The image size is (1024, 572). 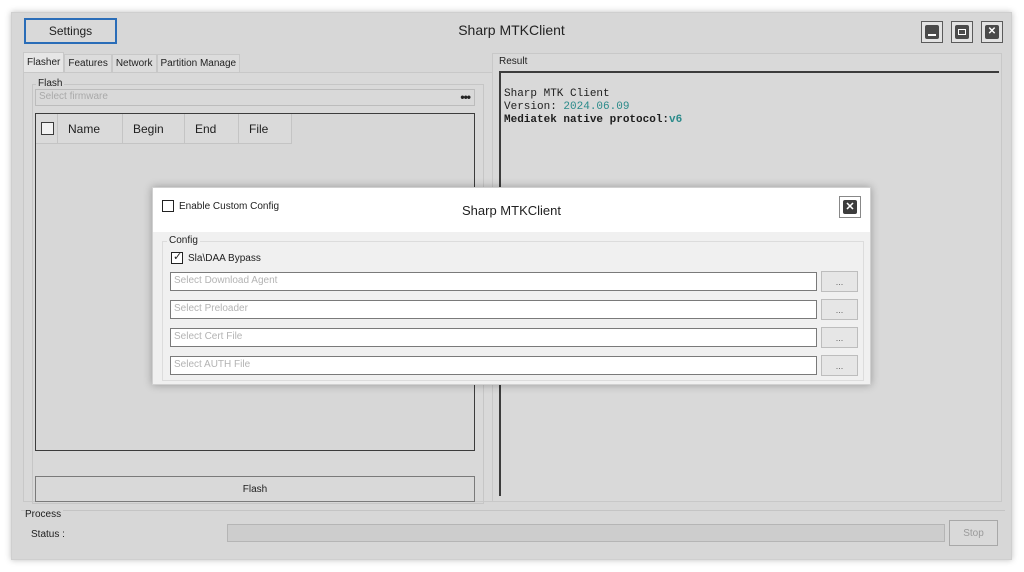 I want to click on tab-network: Network, so click(x=134, y=63).